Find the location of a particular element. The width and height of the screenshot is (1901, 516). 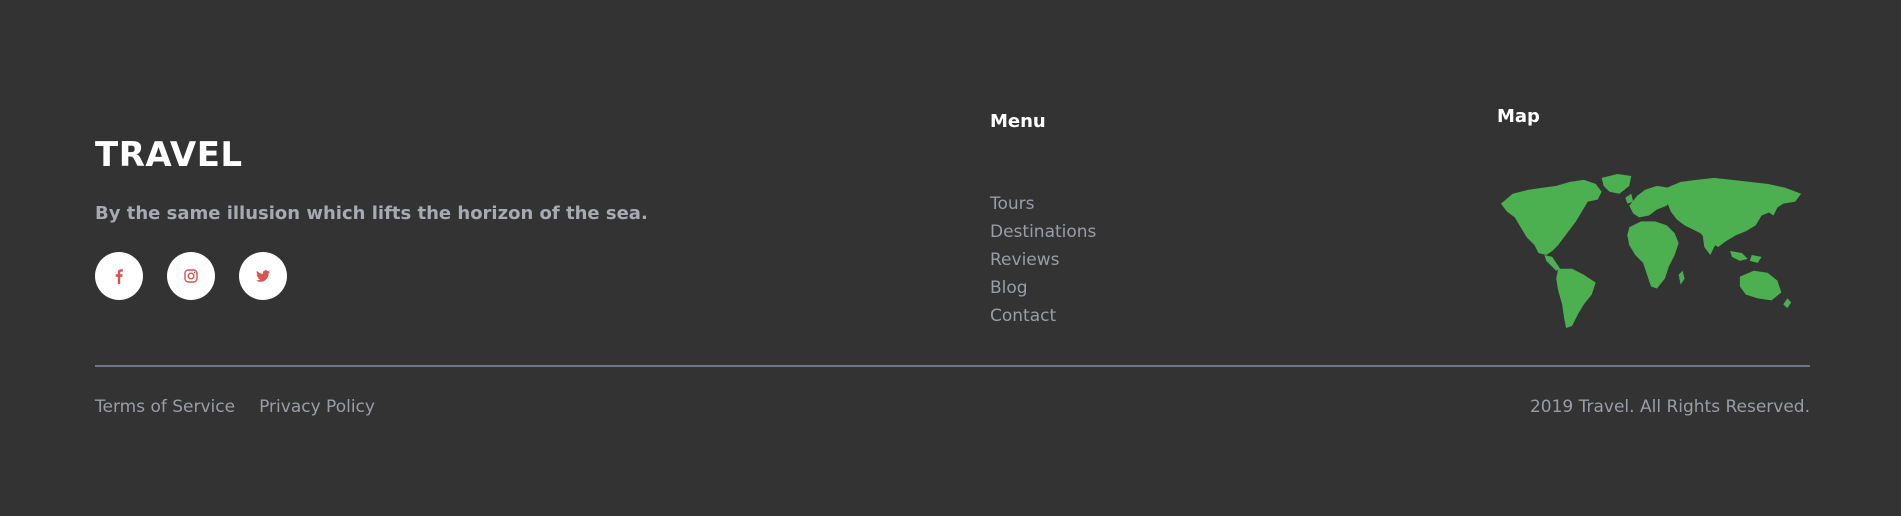

facebook-icon is located at coordinates (119, 276).